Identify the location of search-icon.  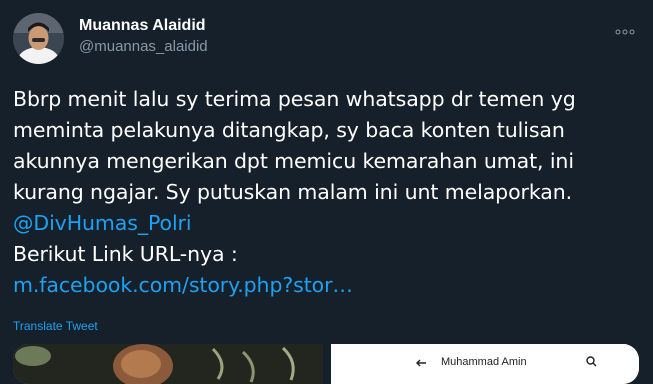
(591, 361).